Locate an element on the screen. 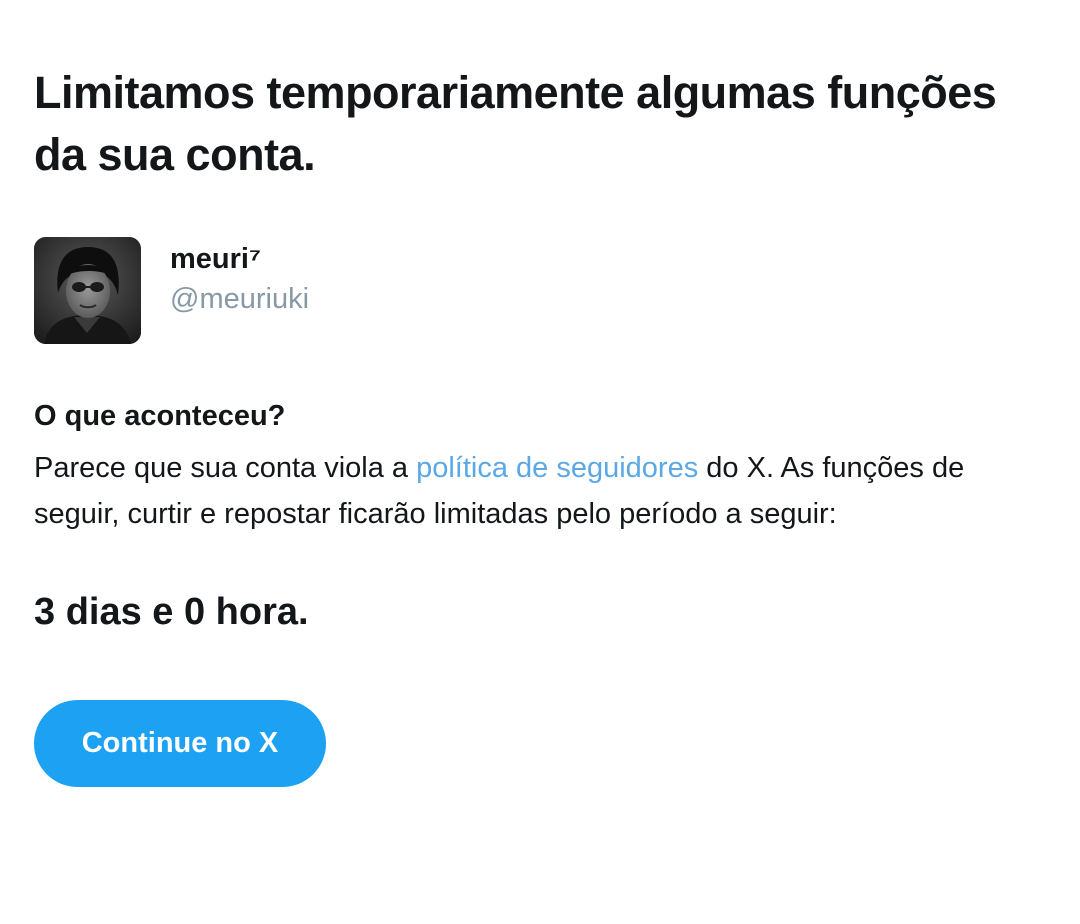  continue-button: Continue no X is located at coordinates (180, 743).